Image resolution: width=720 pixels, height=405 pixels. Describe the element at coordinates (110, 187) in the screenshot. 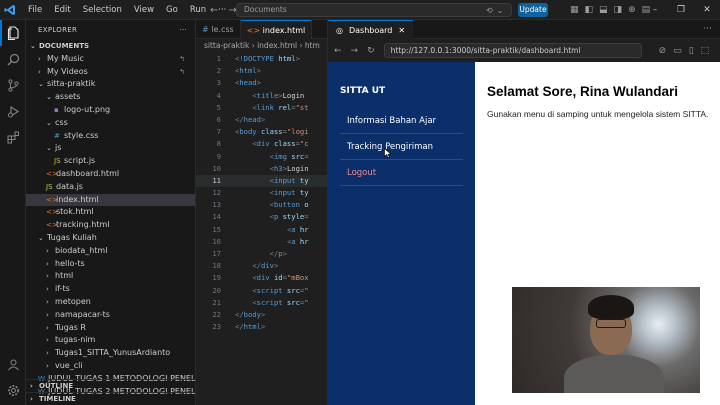

I see `file-item: JS data.js` at that location.